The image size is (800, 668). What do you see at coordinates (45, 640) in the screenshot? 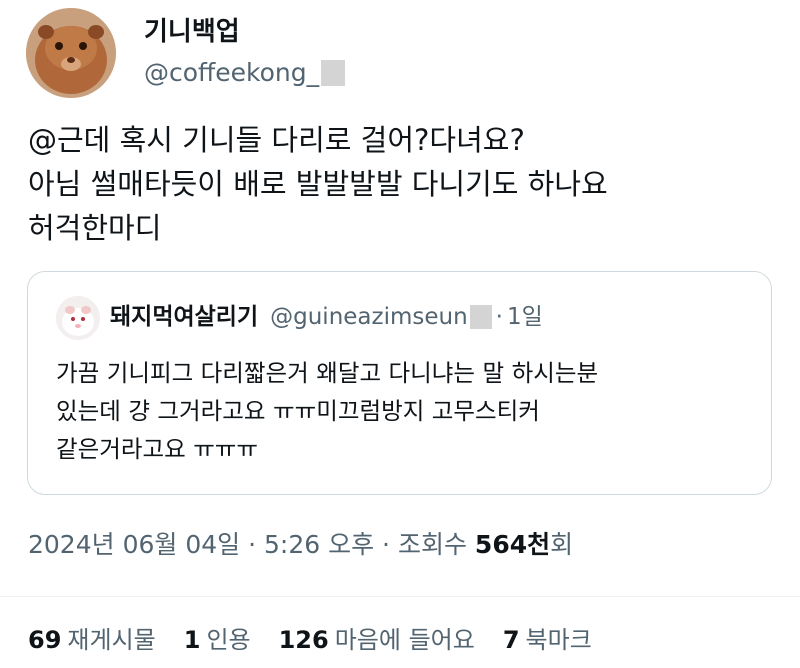
I see `stat-count: 69` at bounding box center [45, 640].